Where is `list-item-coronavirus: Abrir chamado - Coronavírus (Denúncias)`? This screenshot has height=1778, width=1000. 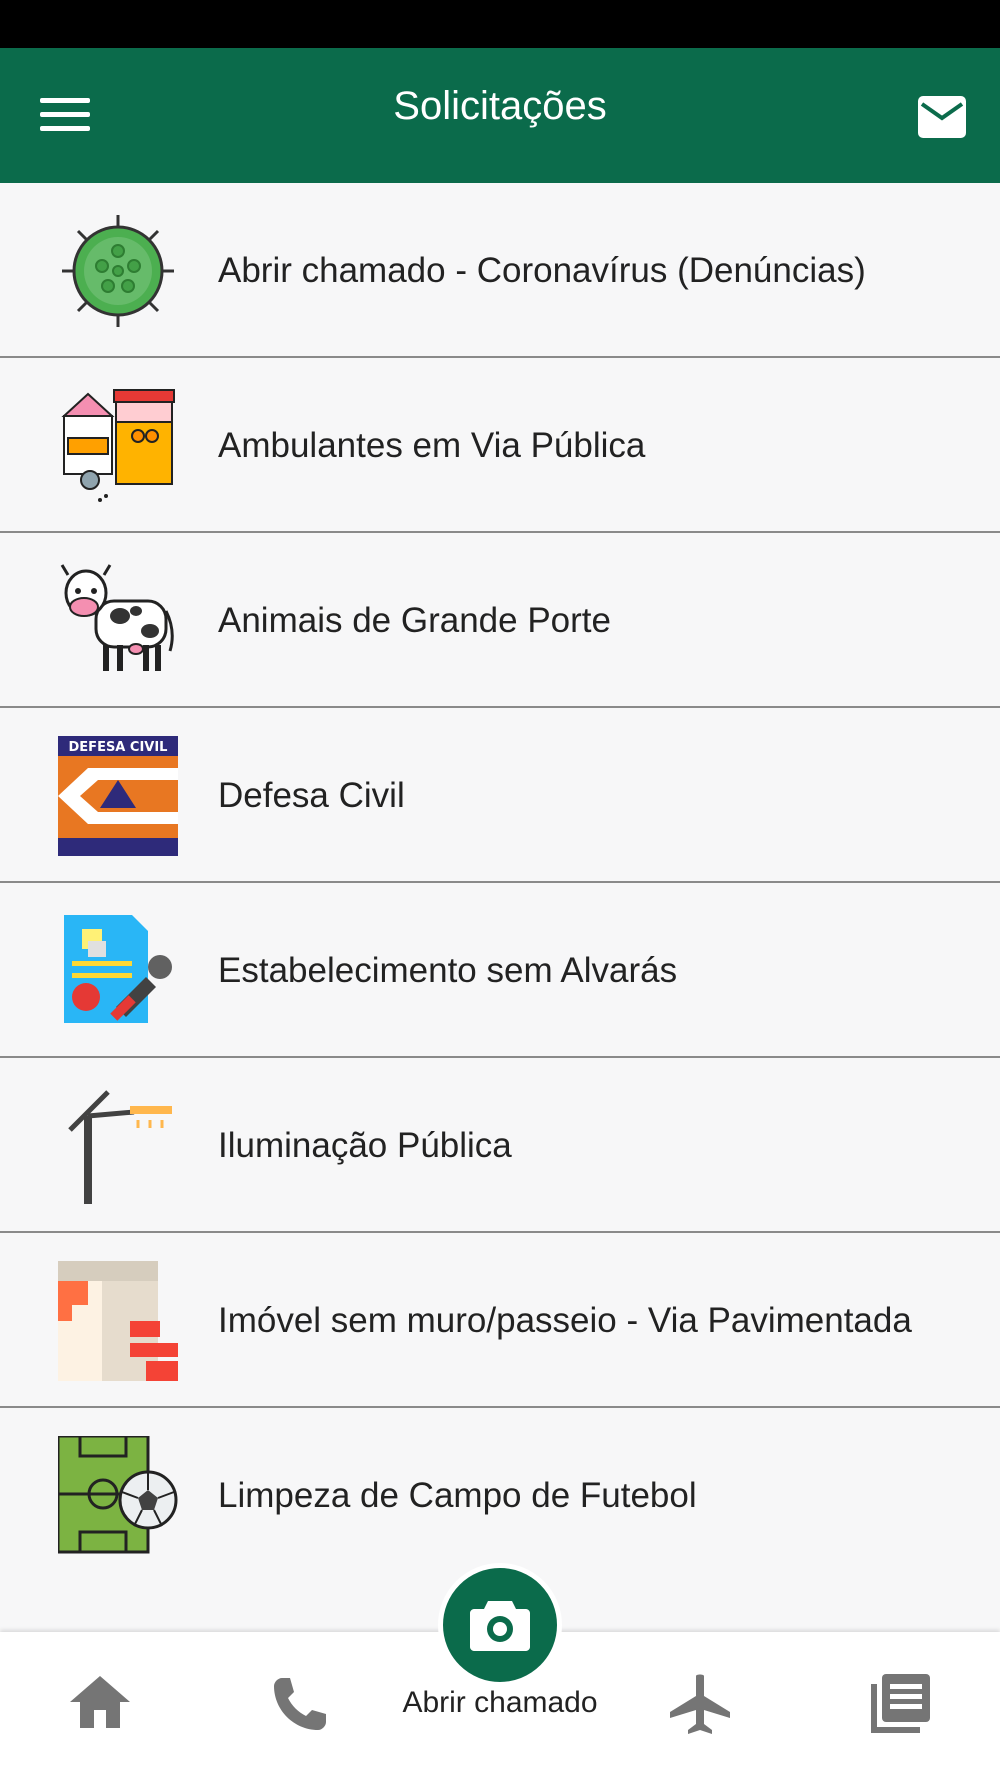
list-item-coronavirus: Abrir chamado - Coronavírus (Denúncias) is located at coordinates (500, 270).